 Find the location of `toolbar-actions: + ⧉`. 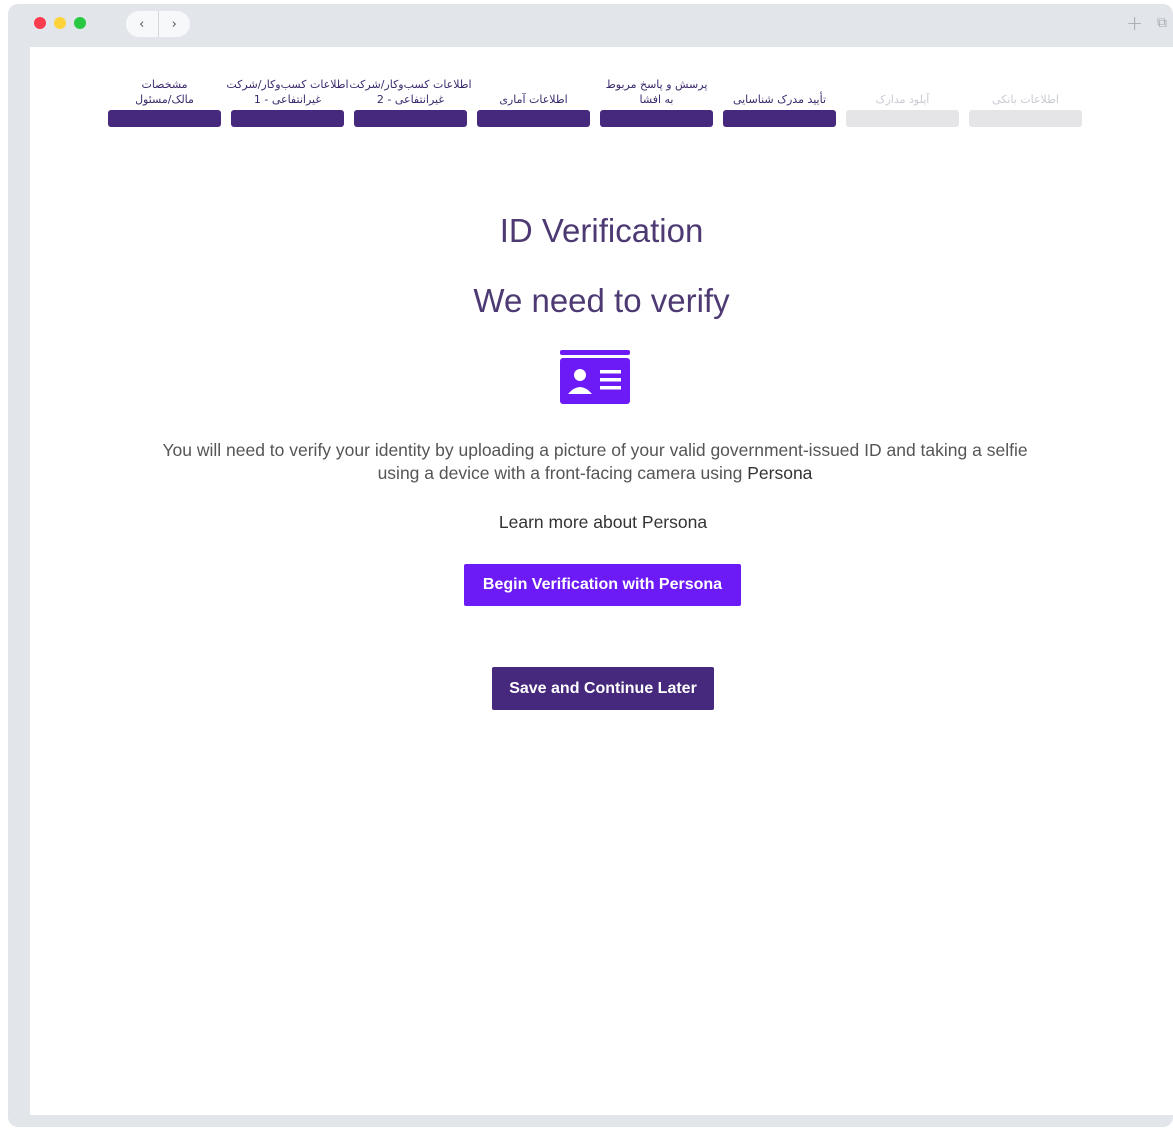

toolbar-actions: + ⧉ is located at coordinates (1146, 23).